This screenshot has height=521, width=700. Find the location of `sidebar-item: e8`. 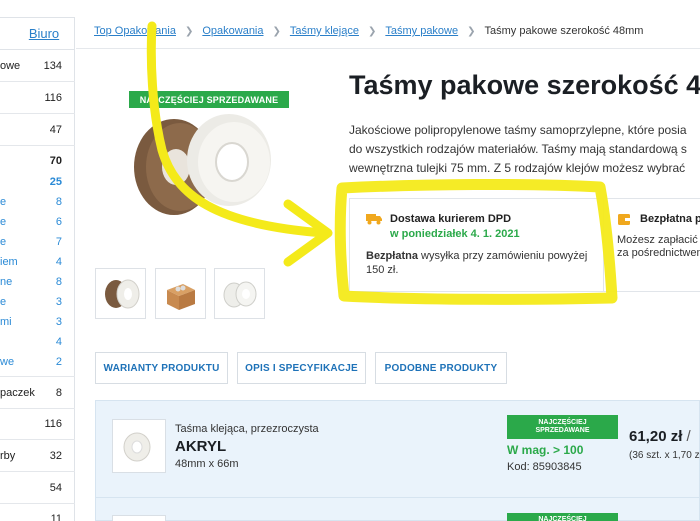

sidebar-item: e8 is located at coordinates (37, 204).